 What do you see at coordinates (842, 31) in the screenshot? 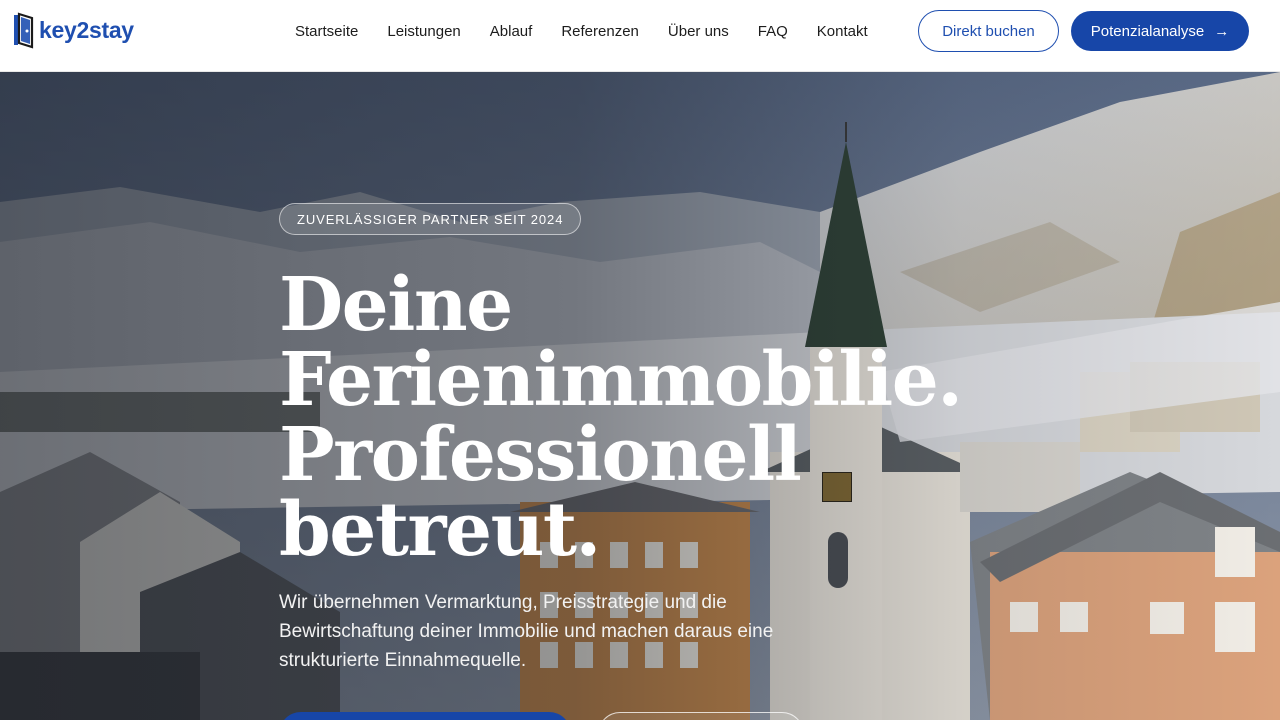
I see `nav-item-kontakt: Kontakt` at bounding box center [842, 31].